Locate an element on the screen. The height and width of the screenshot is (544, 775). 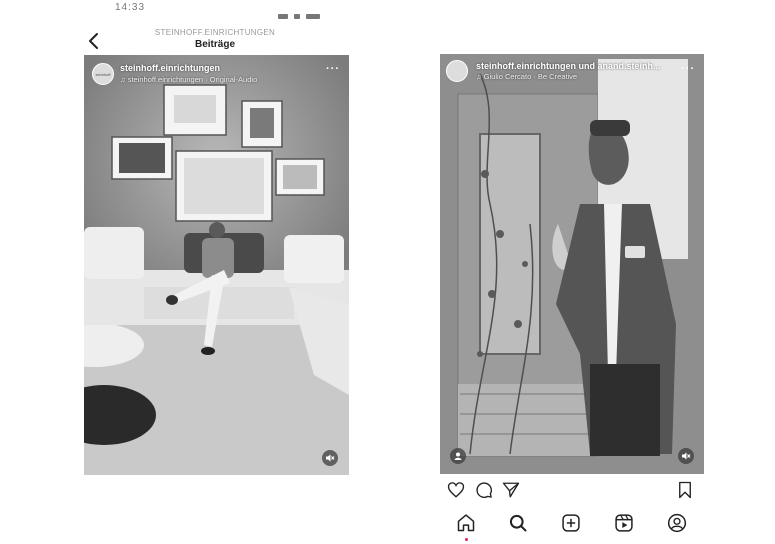
back-button is located at coordinates (95, 41).